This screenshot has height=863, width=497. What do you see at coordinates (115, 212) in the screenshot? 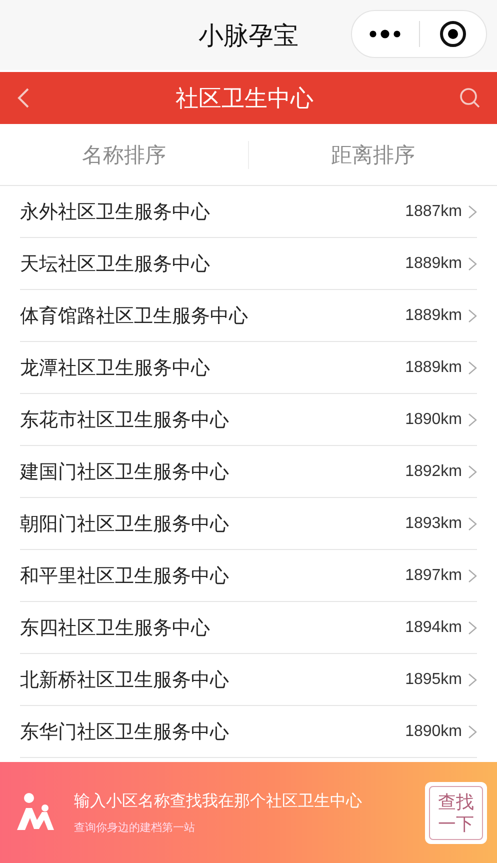
I see `center-name: 永外社区卫生服务中心` at bounding box center [115, 212].